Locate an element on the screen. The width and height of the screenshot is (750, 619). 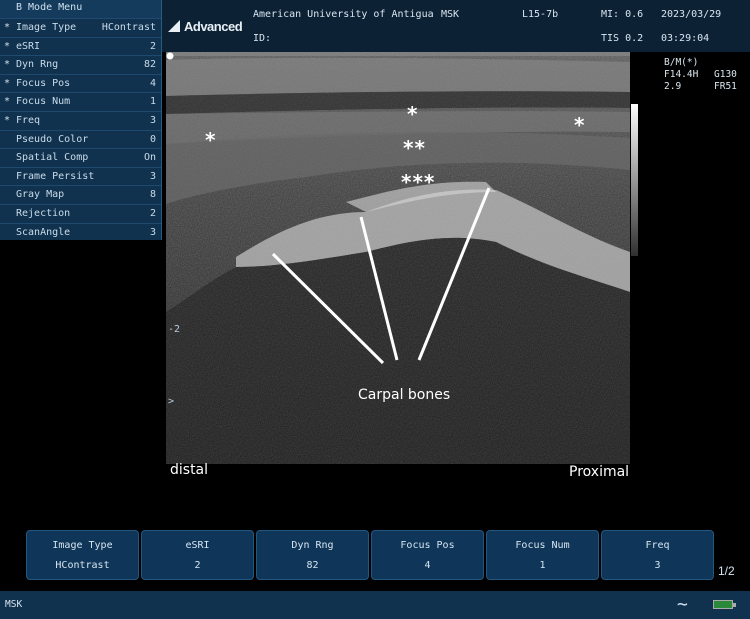
soft-key-value: 2 is located at coordinates (197, 565).